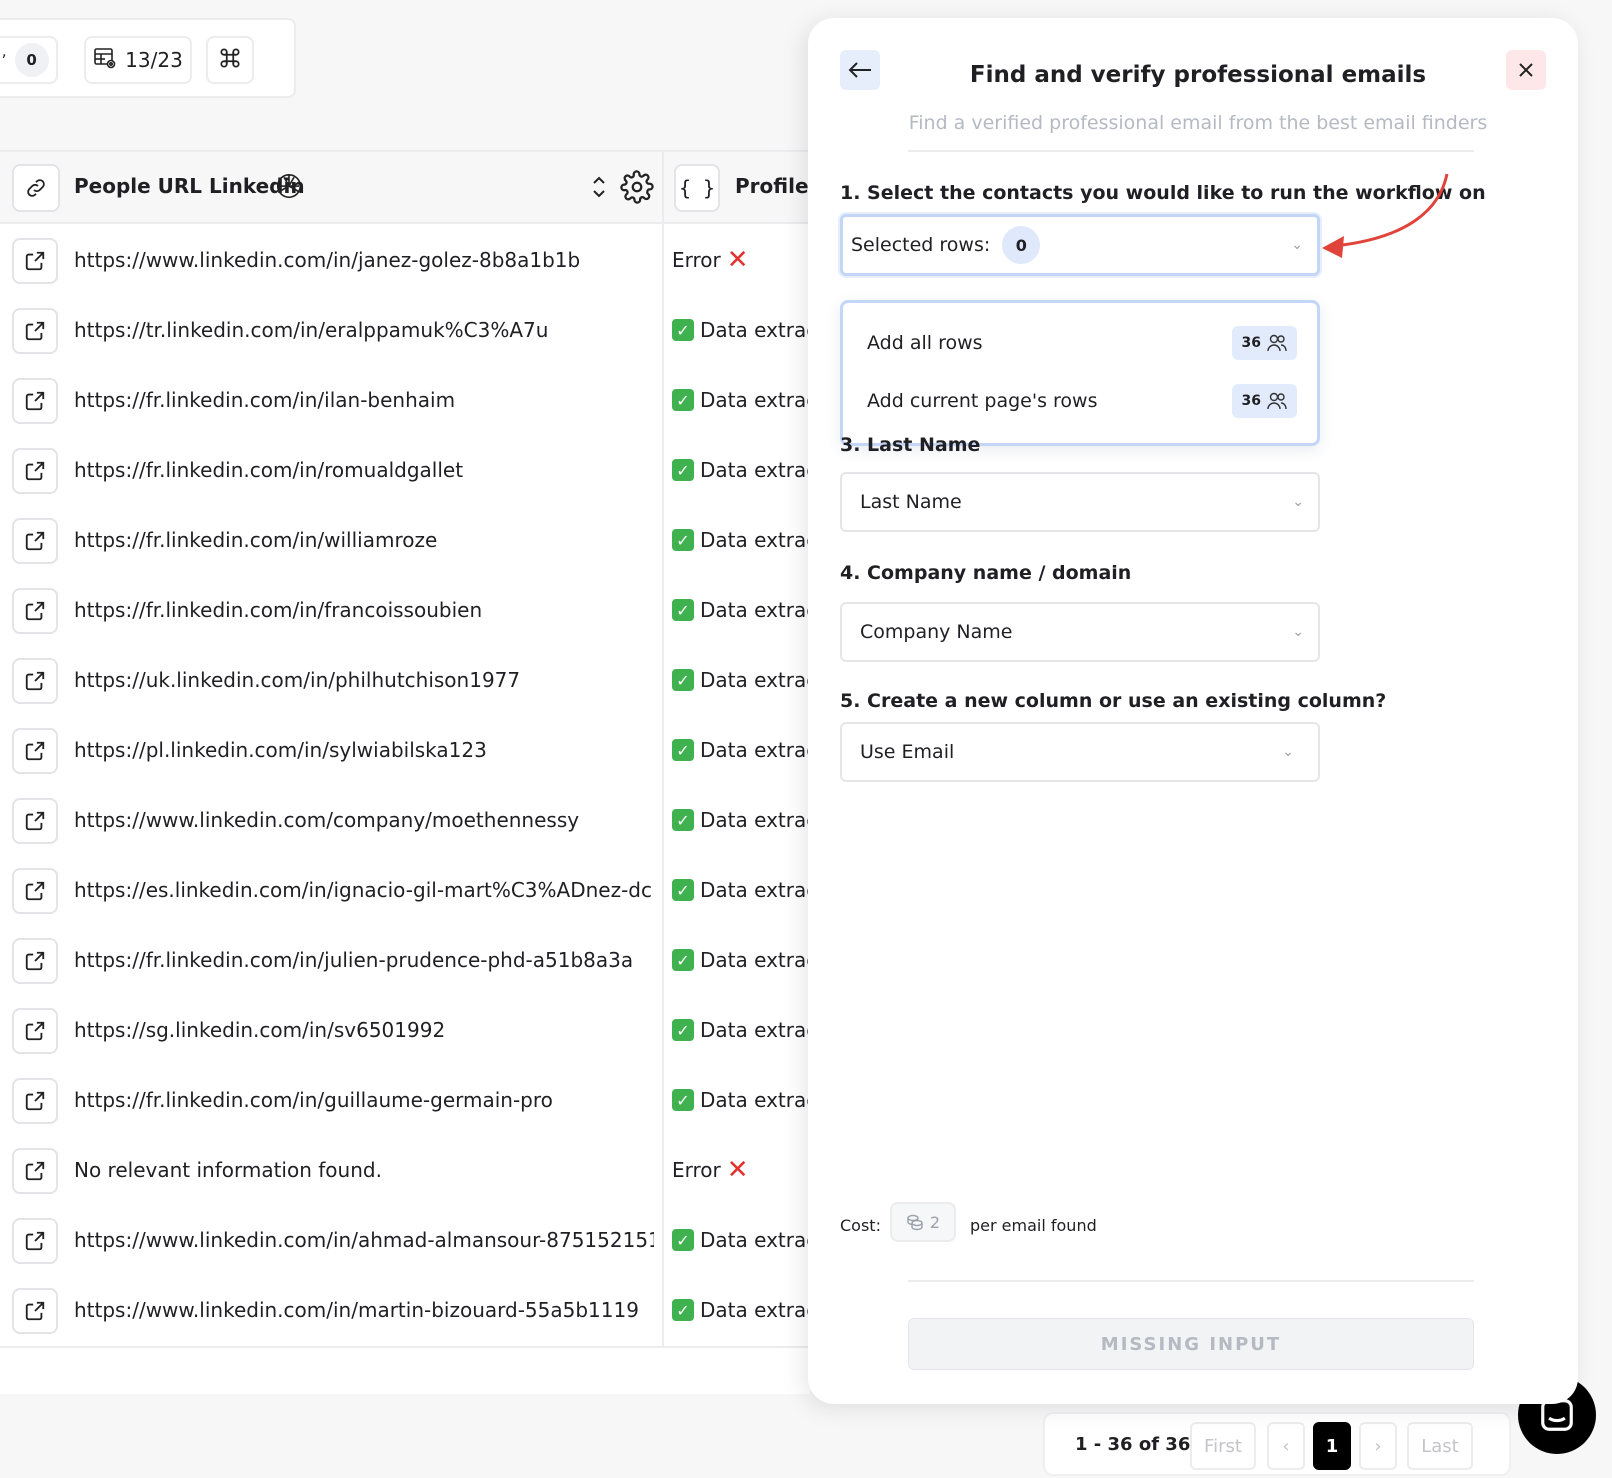 This screenshot has width=1612, height=1478. I want to click on link-icon, so click(36, 188).